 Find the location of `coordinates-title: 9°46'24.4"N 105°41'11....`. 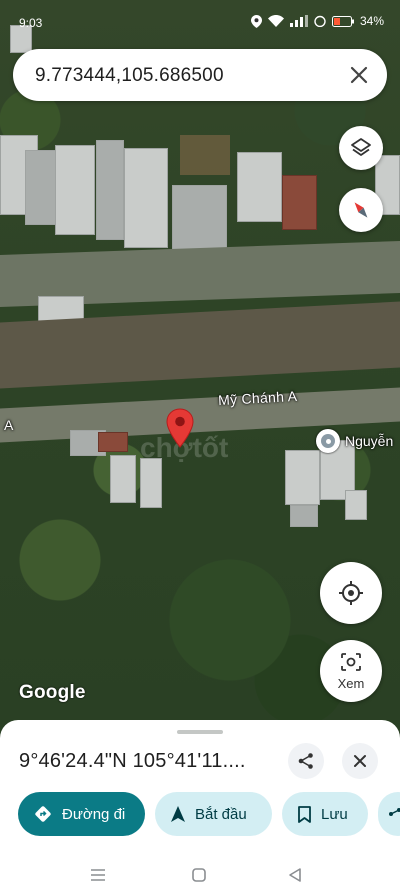

coordinates-title: 9°46'24.4"N 105°41'11.... is located at coordinates (132, 761).